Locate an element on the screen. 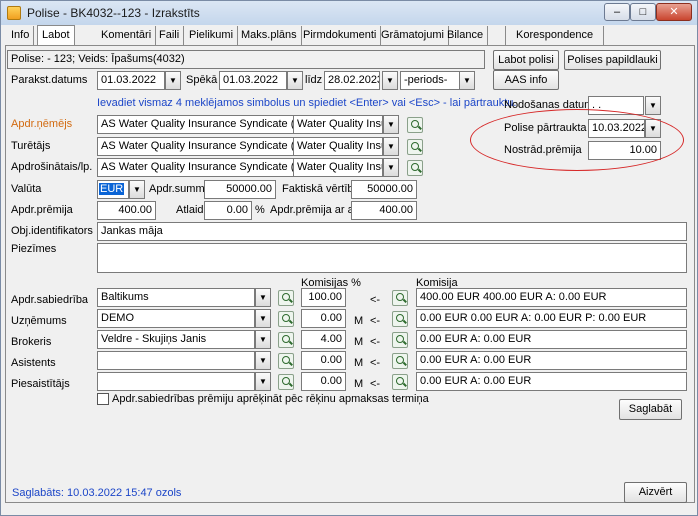  apdr-summa-label: Apdr.summa is located at coordinates (180, 189).